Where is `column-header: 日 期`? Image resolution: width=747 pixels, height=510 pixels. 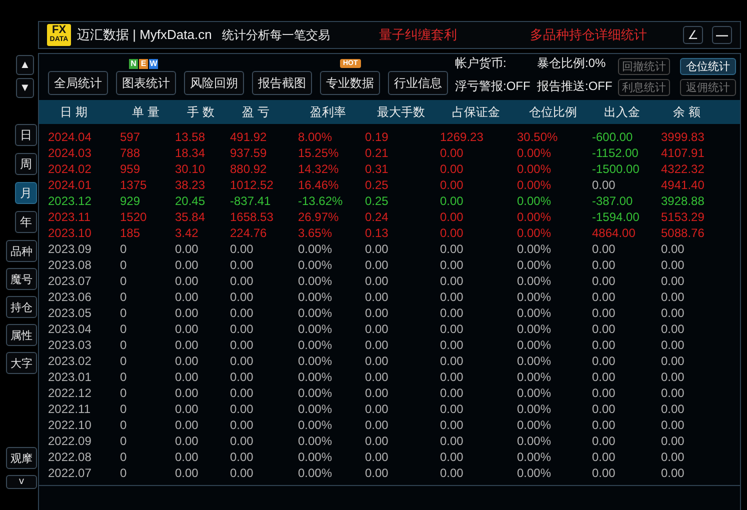 column-header: 日 期 is located at coordinates (73, 112).